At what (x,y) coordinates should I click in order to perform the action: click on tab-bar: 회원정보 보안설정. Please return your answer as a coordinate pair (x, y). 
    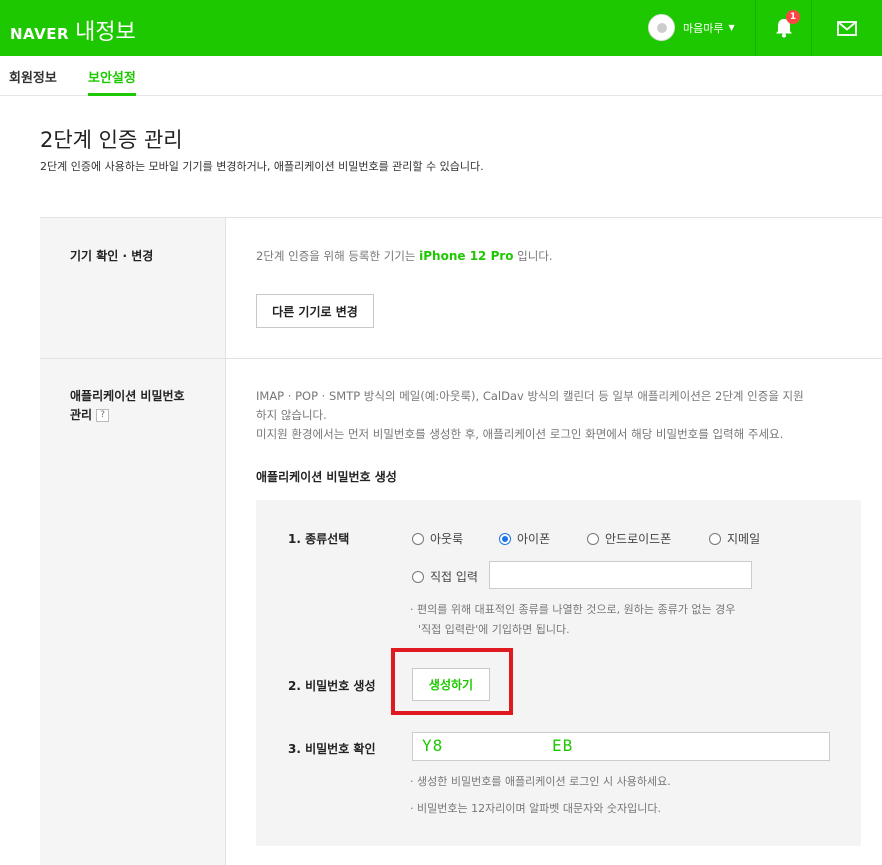
    Looking at the image, I should click on (441, 76).